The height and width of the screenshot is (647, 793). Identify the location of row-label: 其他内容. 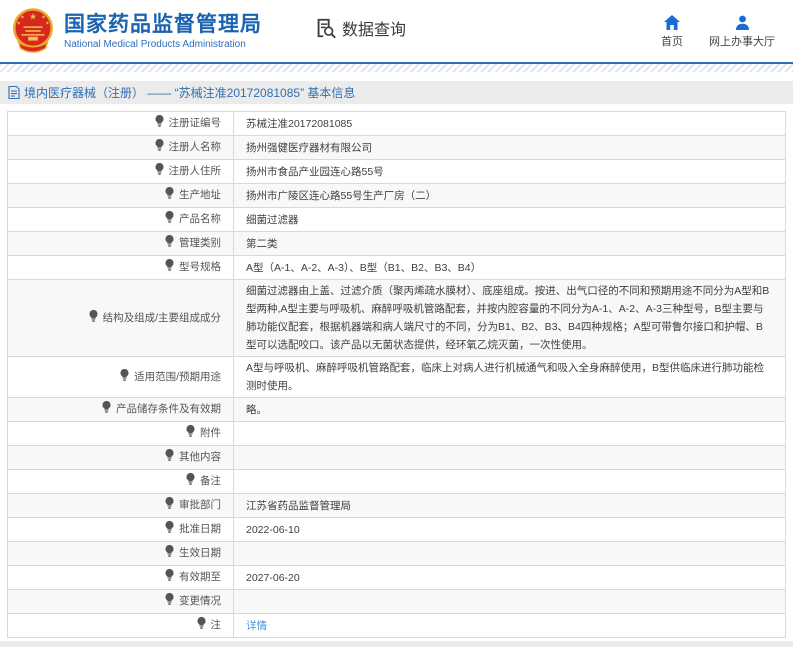
(200, 457).